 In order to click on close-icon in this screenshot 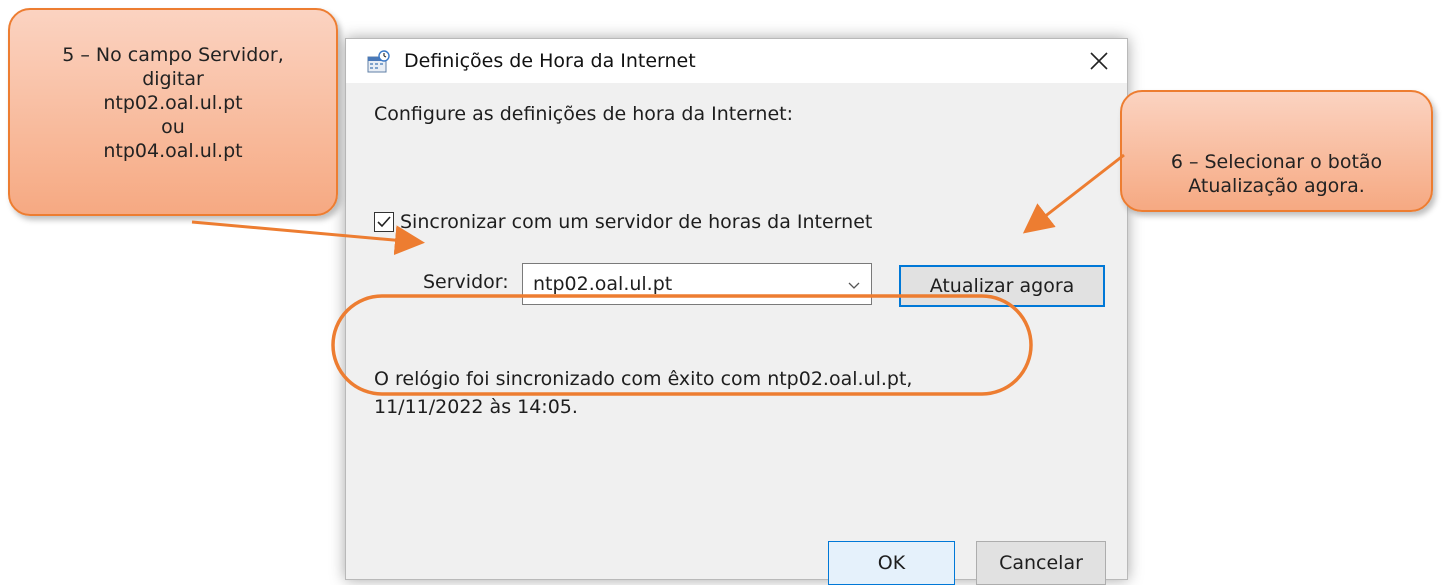, I will do `click(1099, 61)`.